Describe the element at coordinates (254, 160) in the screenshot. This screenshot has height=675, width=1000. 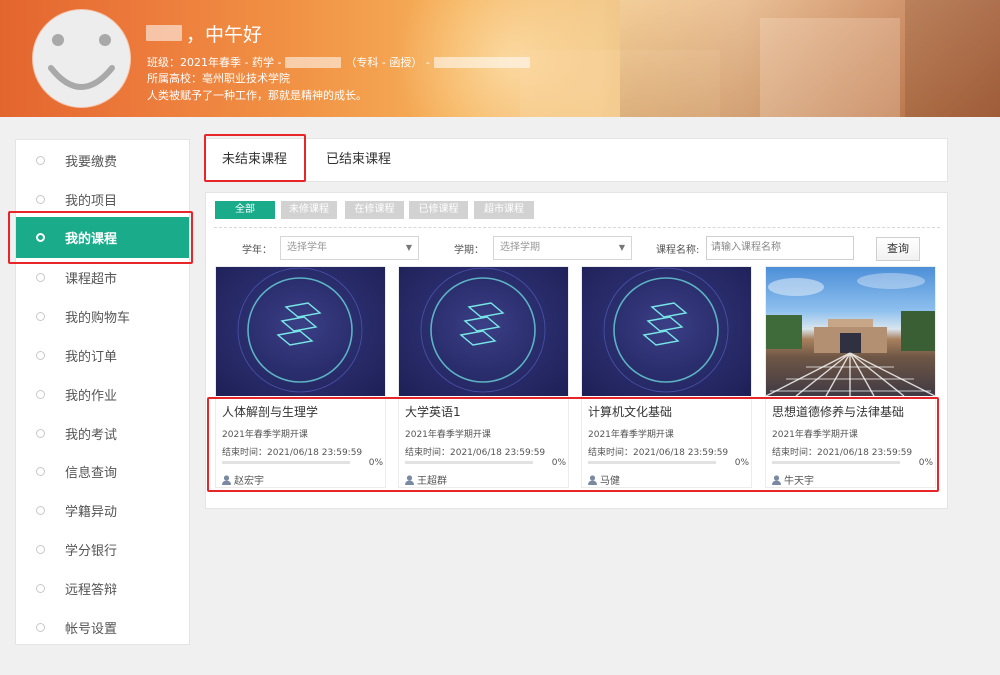
I see `tab-unfinished-courses: 未结束课程` at that location.